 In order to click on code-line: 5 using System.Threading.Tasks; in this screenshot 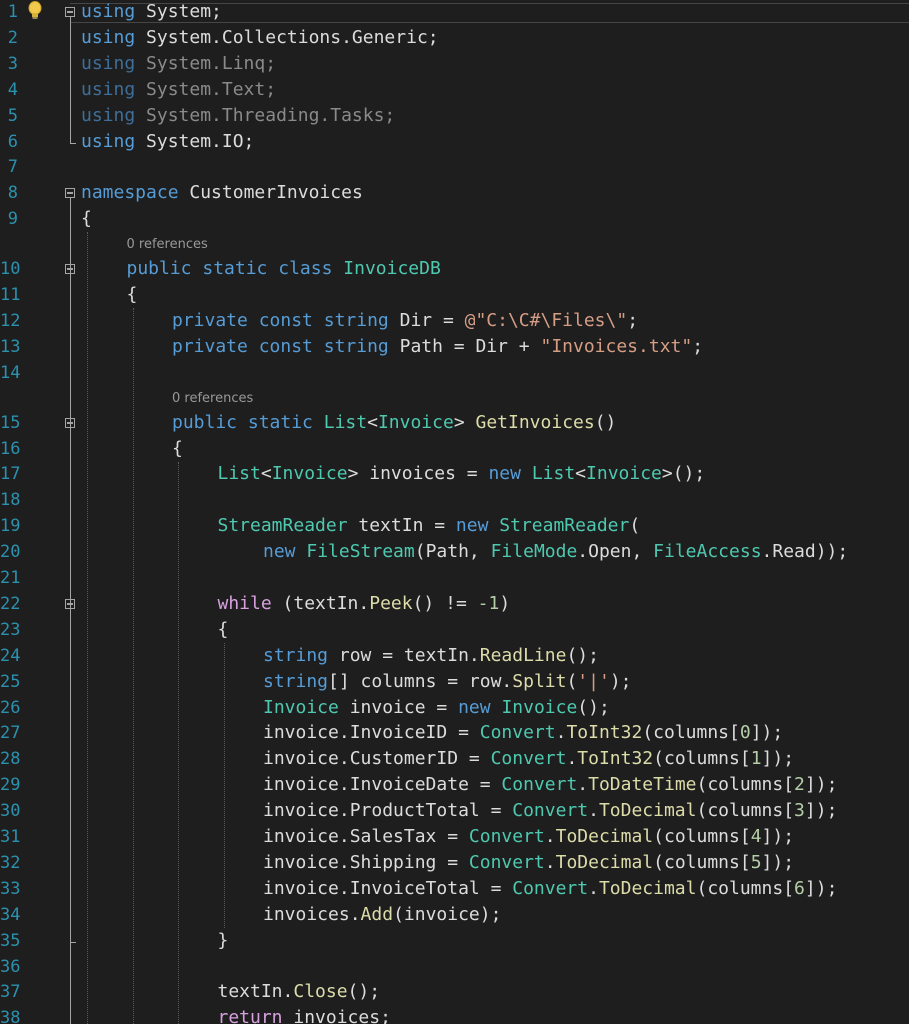, I will do `click(454, 116)`.